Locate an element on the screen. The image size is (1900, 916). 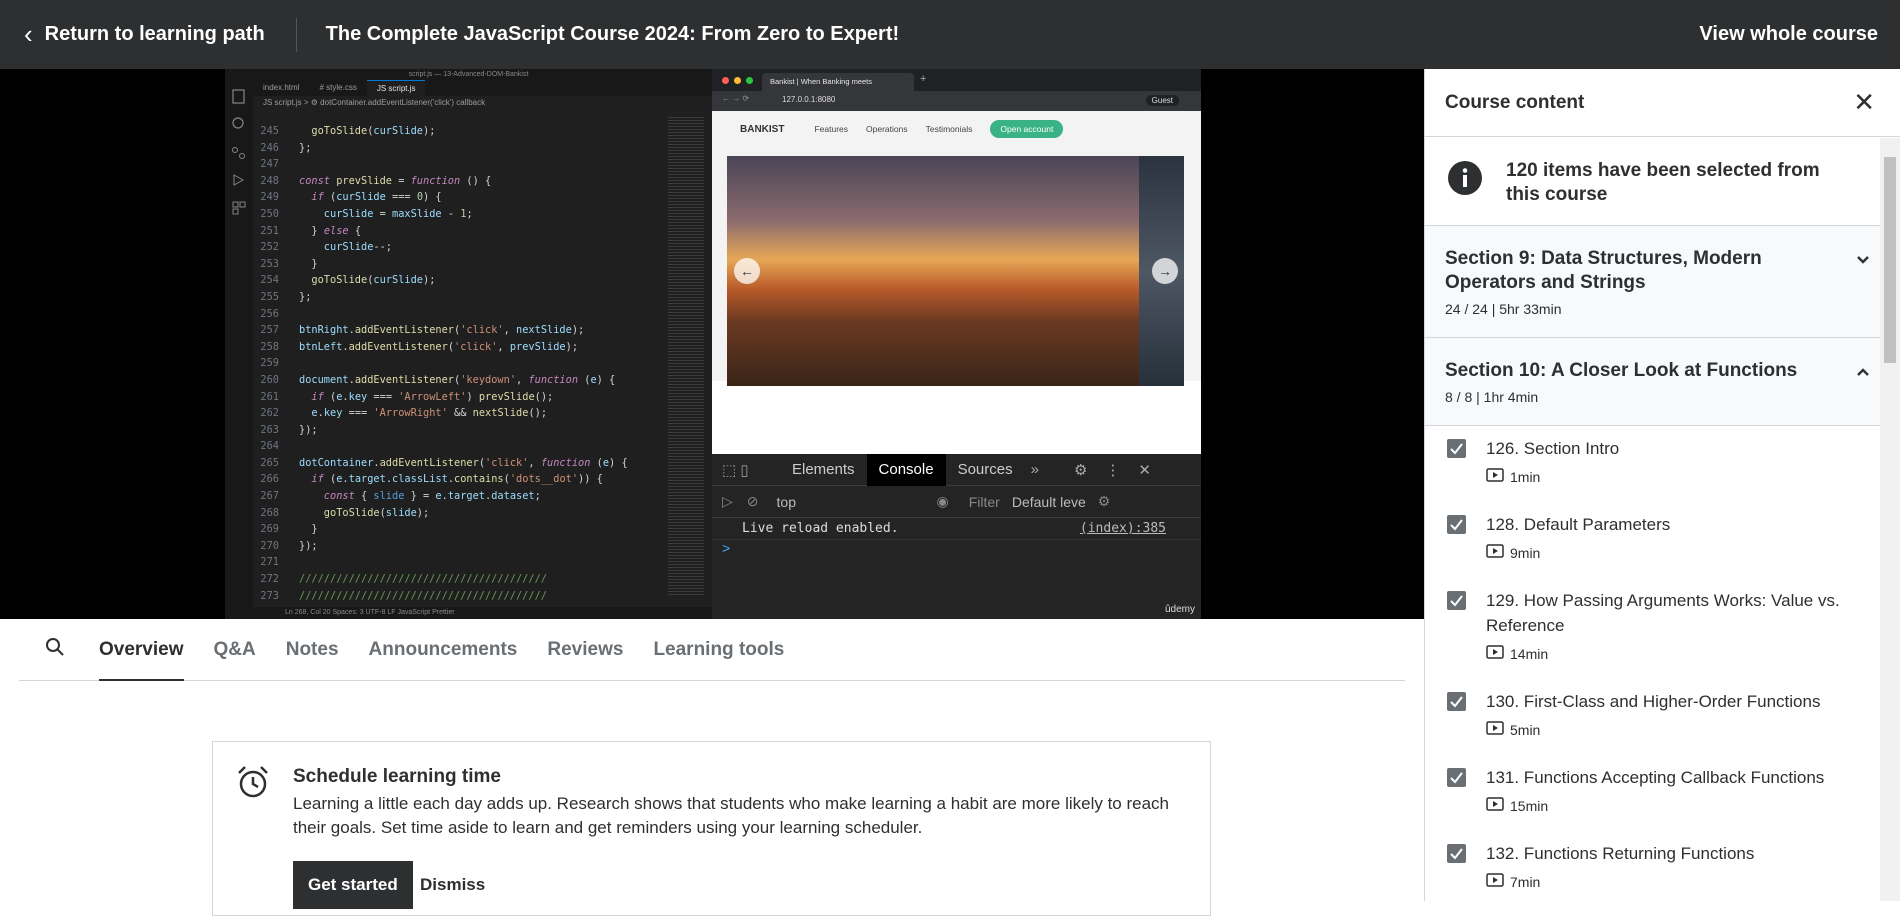
lecture-duration: 7min is located at coordinates (1513, 881).